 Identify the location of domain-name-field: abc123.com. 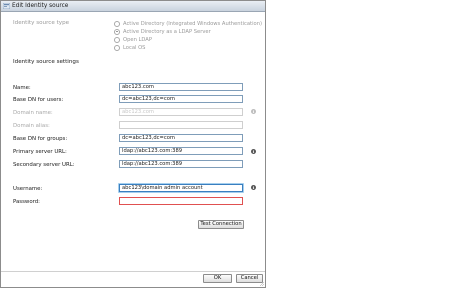
(181, 112).